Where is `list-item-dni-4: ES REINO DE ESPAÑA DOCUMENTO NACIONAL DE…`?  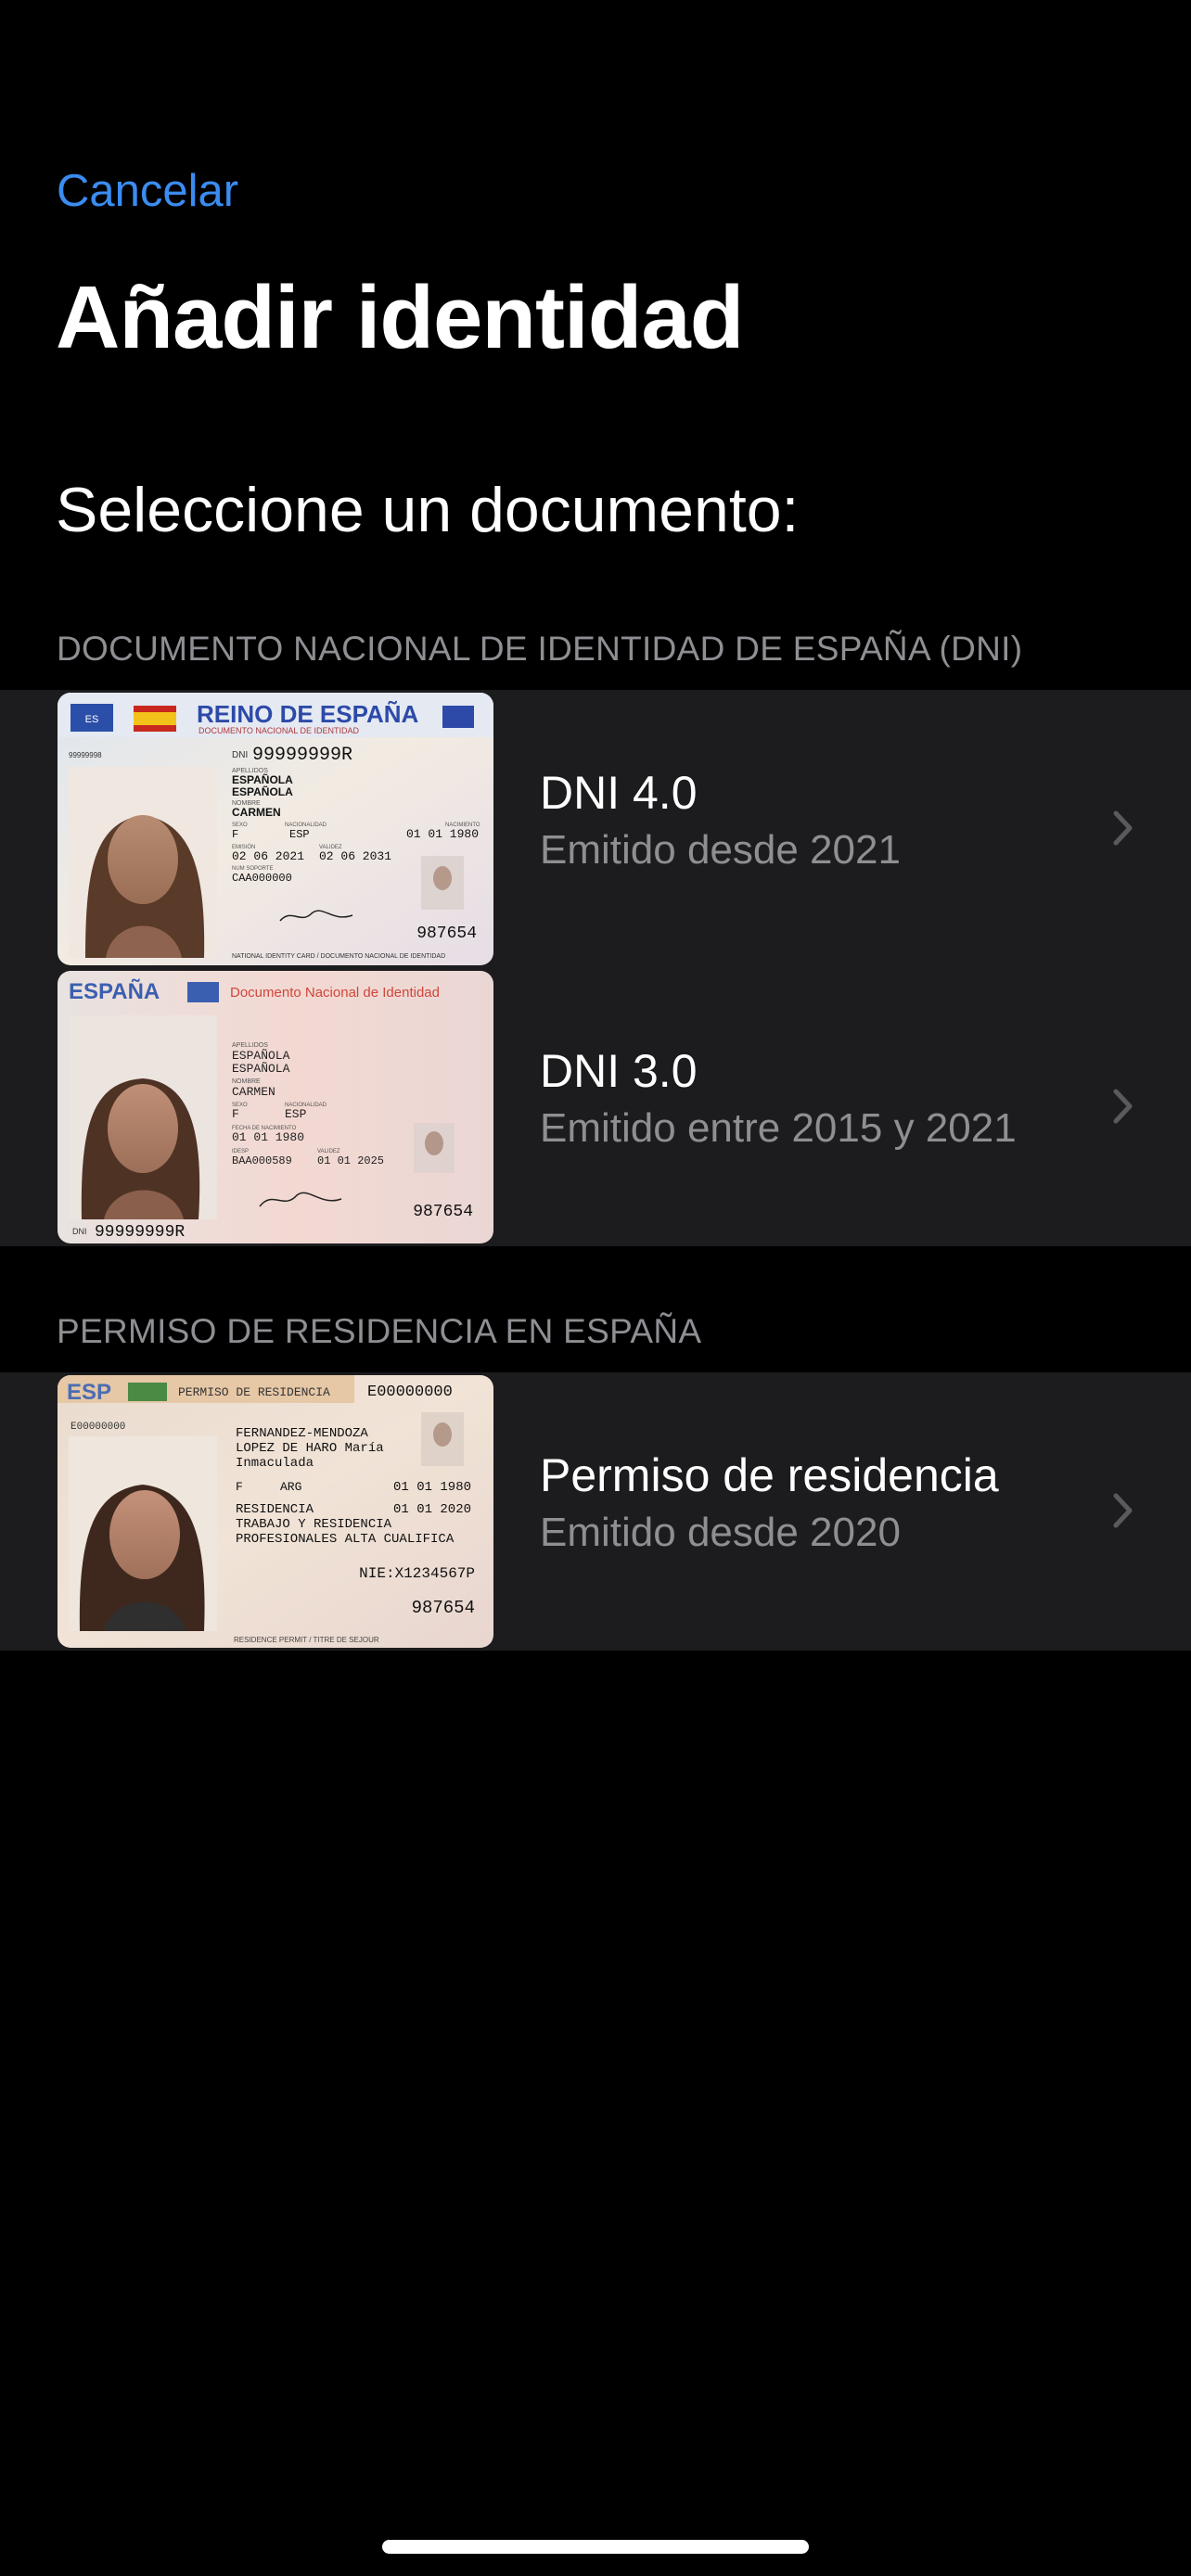
list-item-dni-4: ES REINO DE ESPAÑA DOCUMENTO NACIONAL DE… is located at coordinates (595, 829).